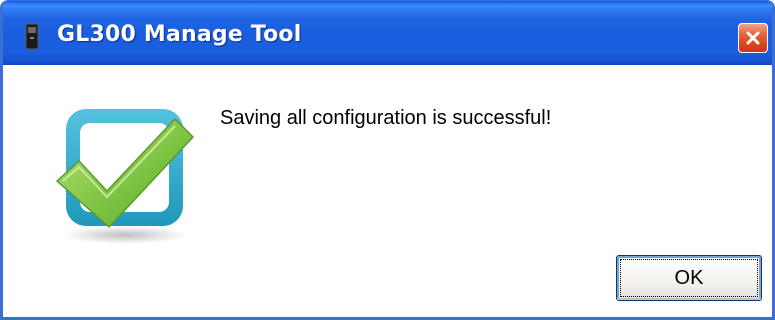  What do you see at coordinates (386, 118) in the screenshot?
I see `status-message: Saving all configuration is successful!` at bounding box center [386, 118].